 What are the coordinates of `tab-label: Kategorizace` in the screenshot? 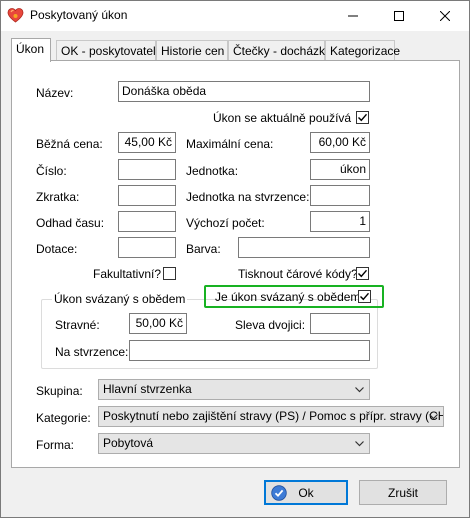 It's located at (365, 51).